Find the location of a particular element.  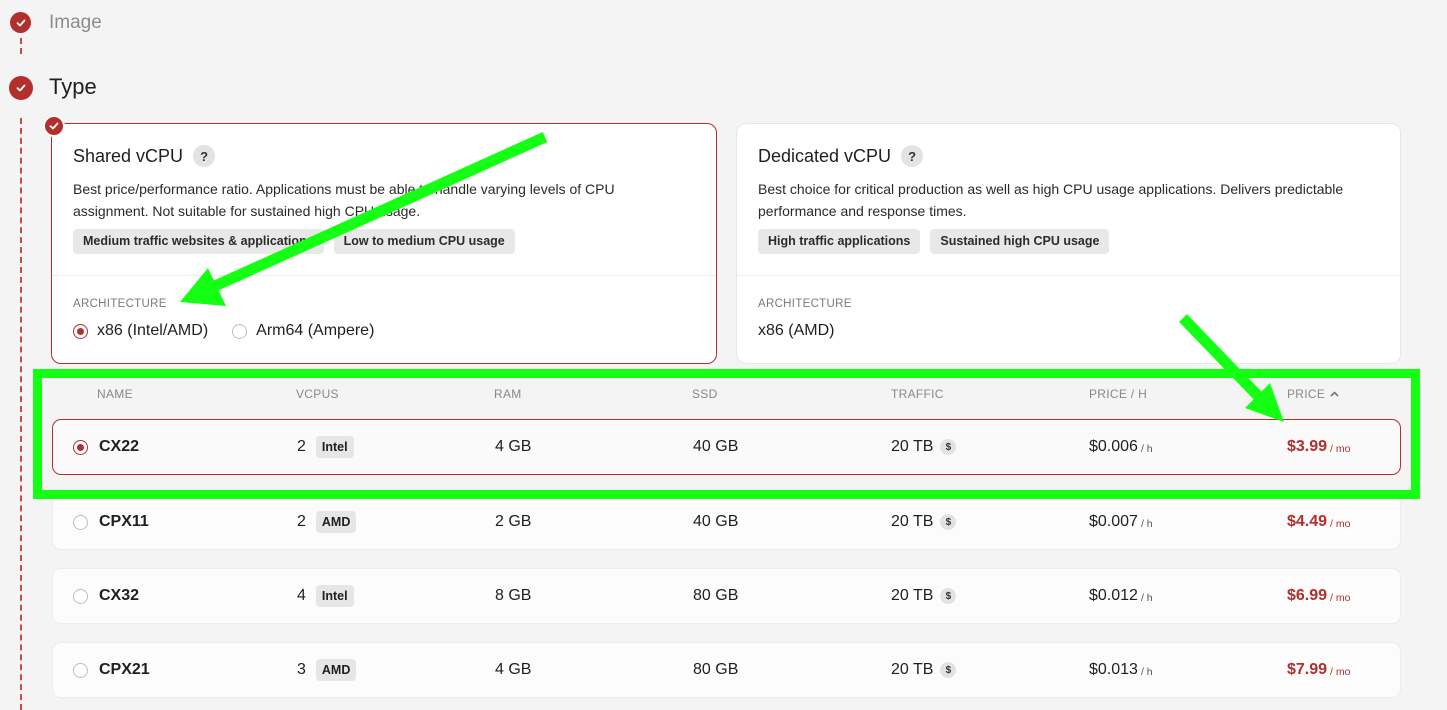

tag: Low to medium CPU usage is located at coordinates (424, 241).